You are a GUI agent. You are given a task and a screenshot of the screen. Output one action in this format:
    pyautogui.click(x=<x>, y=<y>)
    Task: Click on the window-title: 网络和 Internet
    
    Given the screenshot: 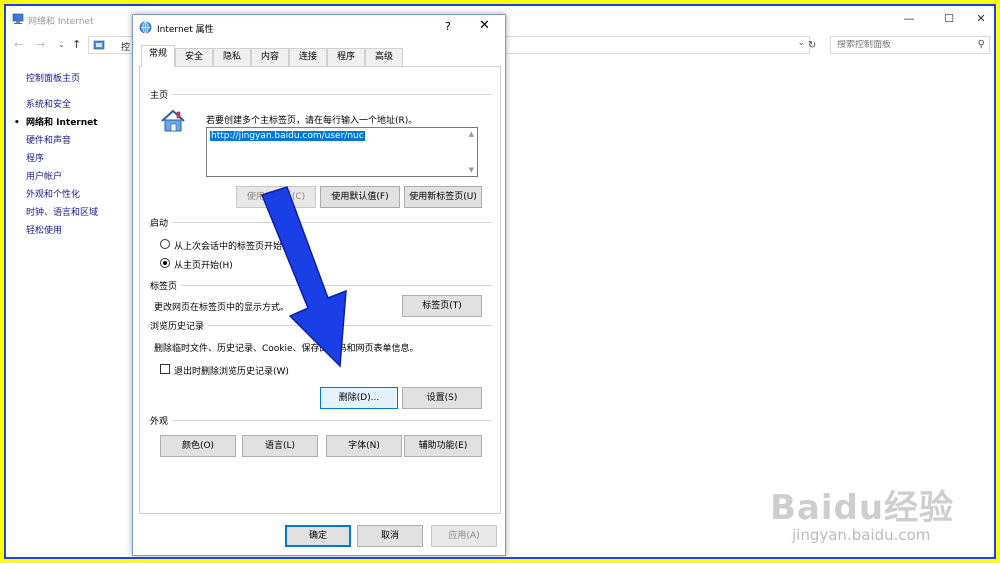 What is the action you would take?
    pyautogui.click(x=61, y=22)
    